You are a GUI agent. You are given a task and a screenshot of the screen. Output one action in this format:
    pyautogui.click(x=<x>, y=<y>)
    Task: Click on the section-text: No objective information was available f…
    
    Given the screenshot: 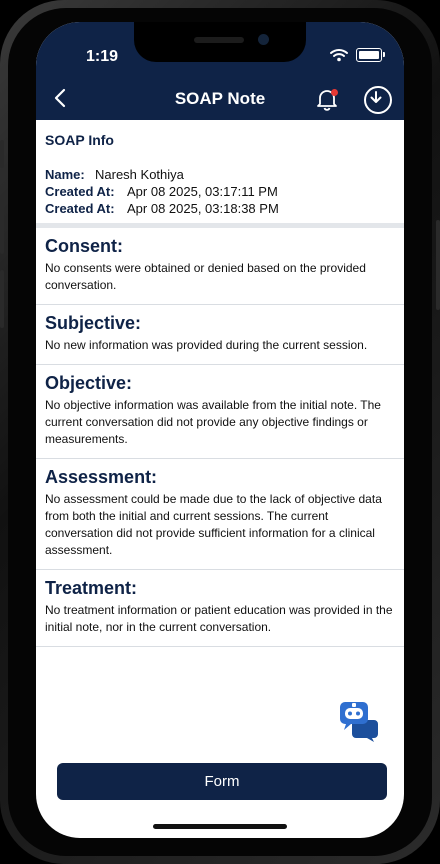 What is the action you would take?
    pyautogui.click(x=213, y=422)
    